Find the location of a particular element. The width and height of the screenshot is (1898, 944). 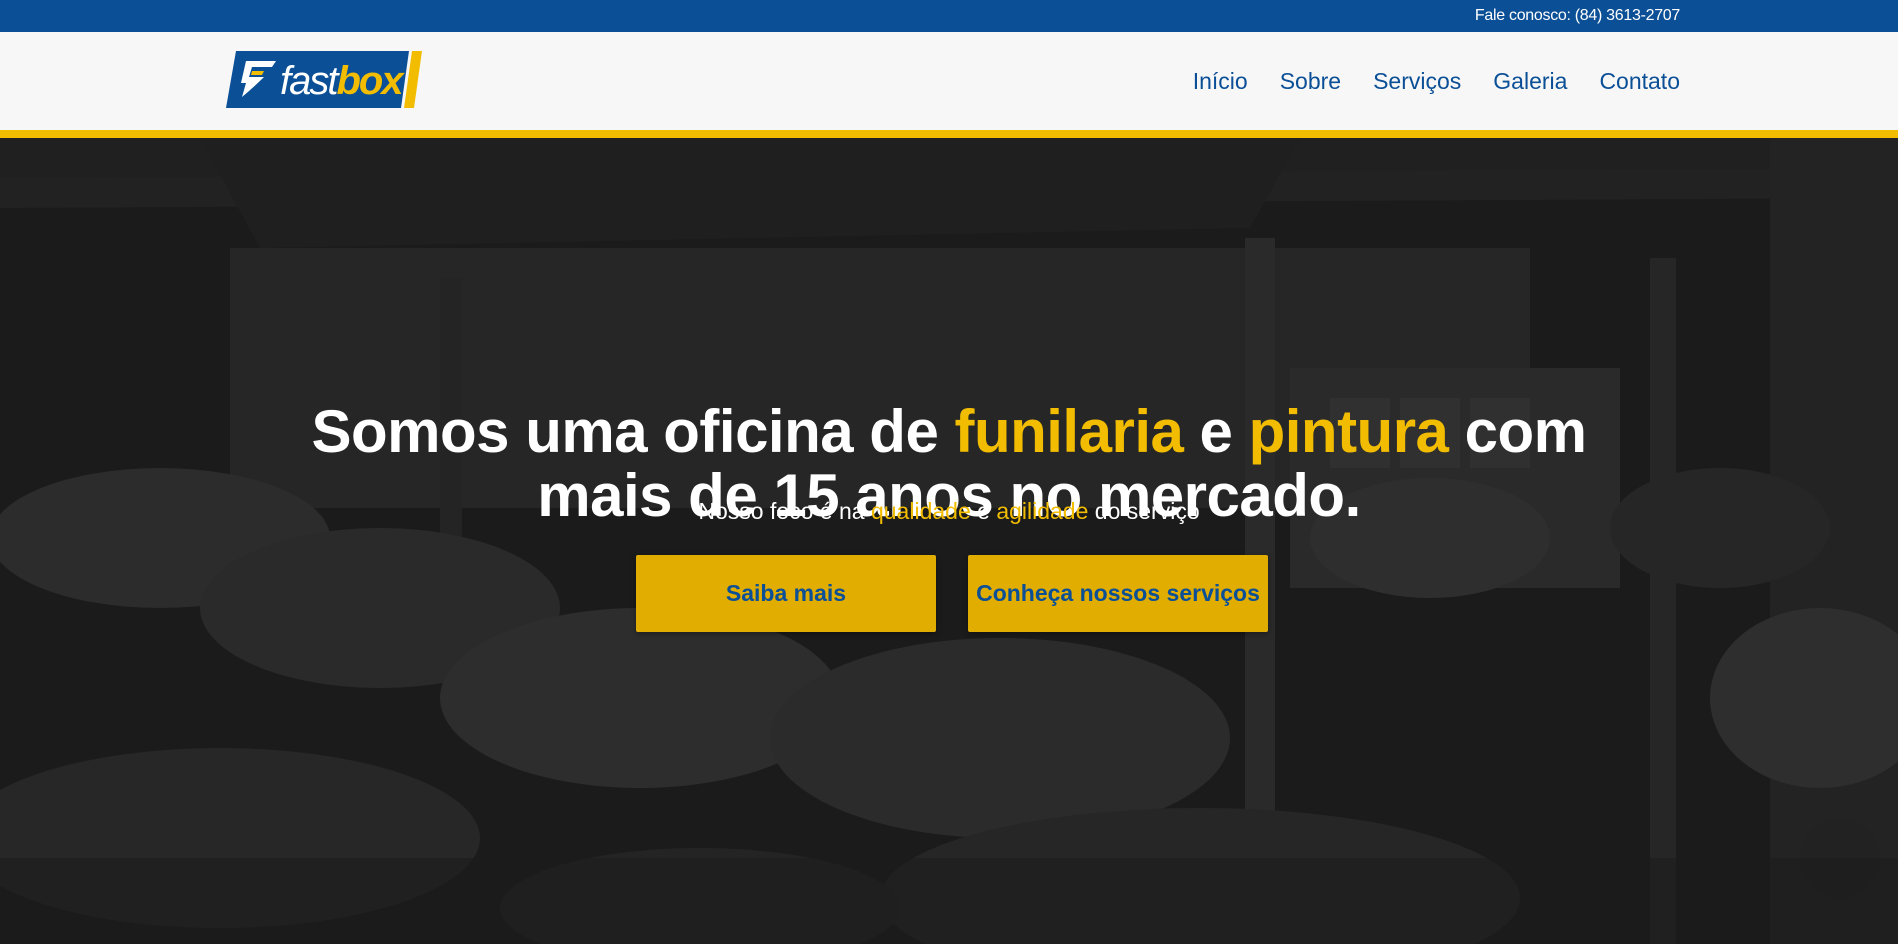

nav-item-contato: Contato is located at coordinates (1639, 81).